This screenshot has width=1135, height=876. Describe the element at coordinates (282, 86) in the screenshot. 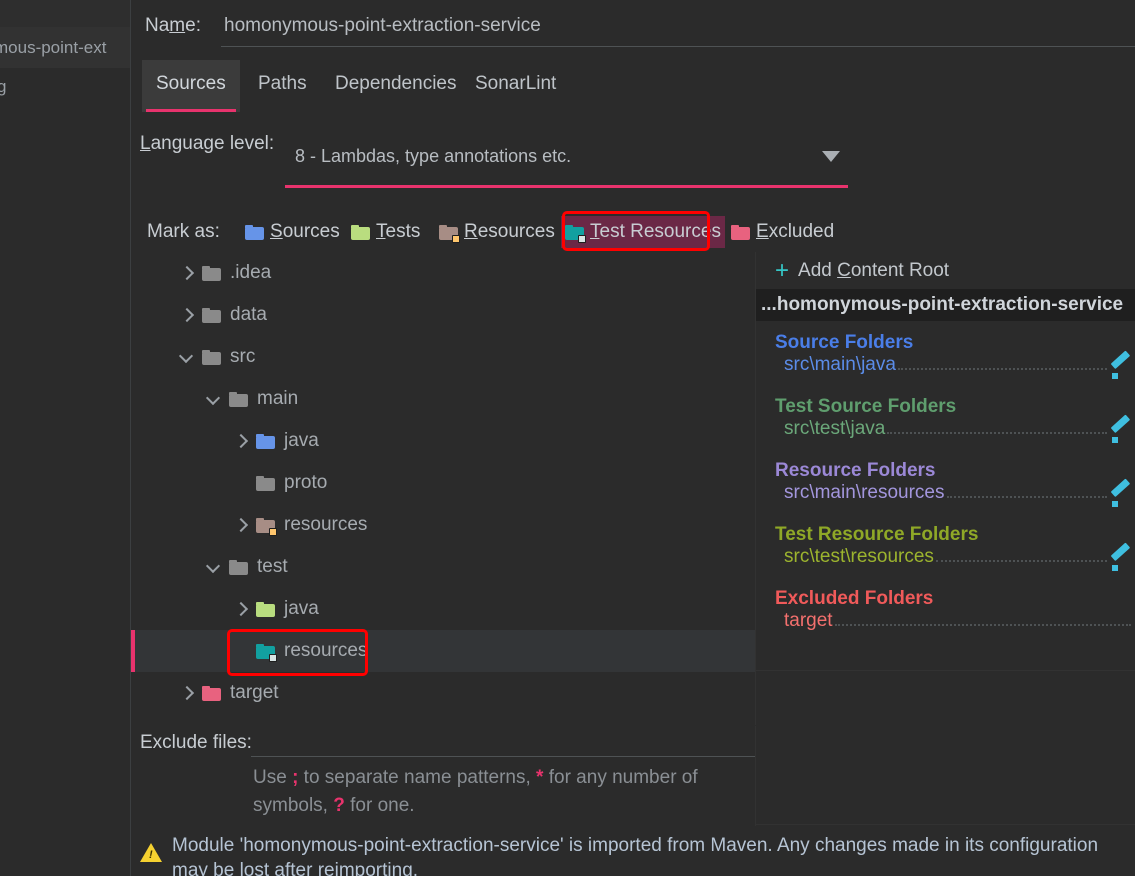

I see `tab-paths: Paths` at that location.